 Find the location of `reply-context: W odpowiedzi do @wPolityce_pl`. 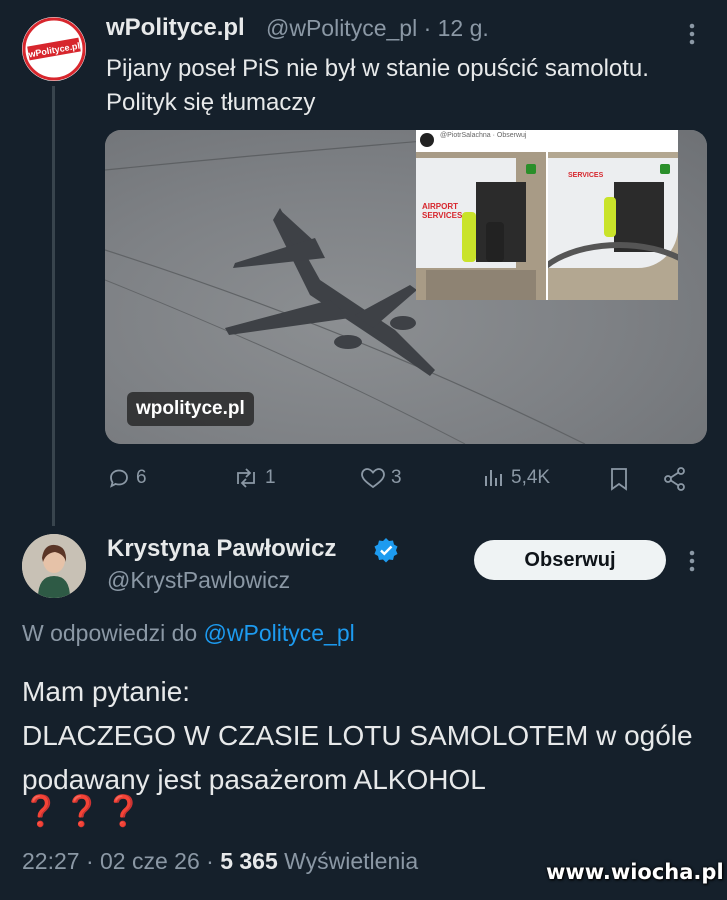

reply-context: W odpowiedzi do @wPolityce_pl is located at coordinates (188, 633).